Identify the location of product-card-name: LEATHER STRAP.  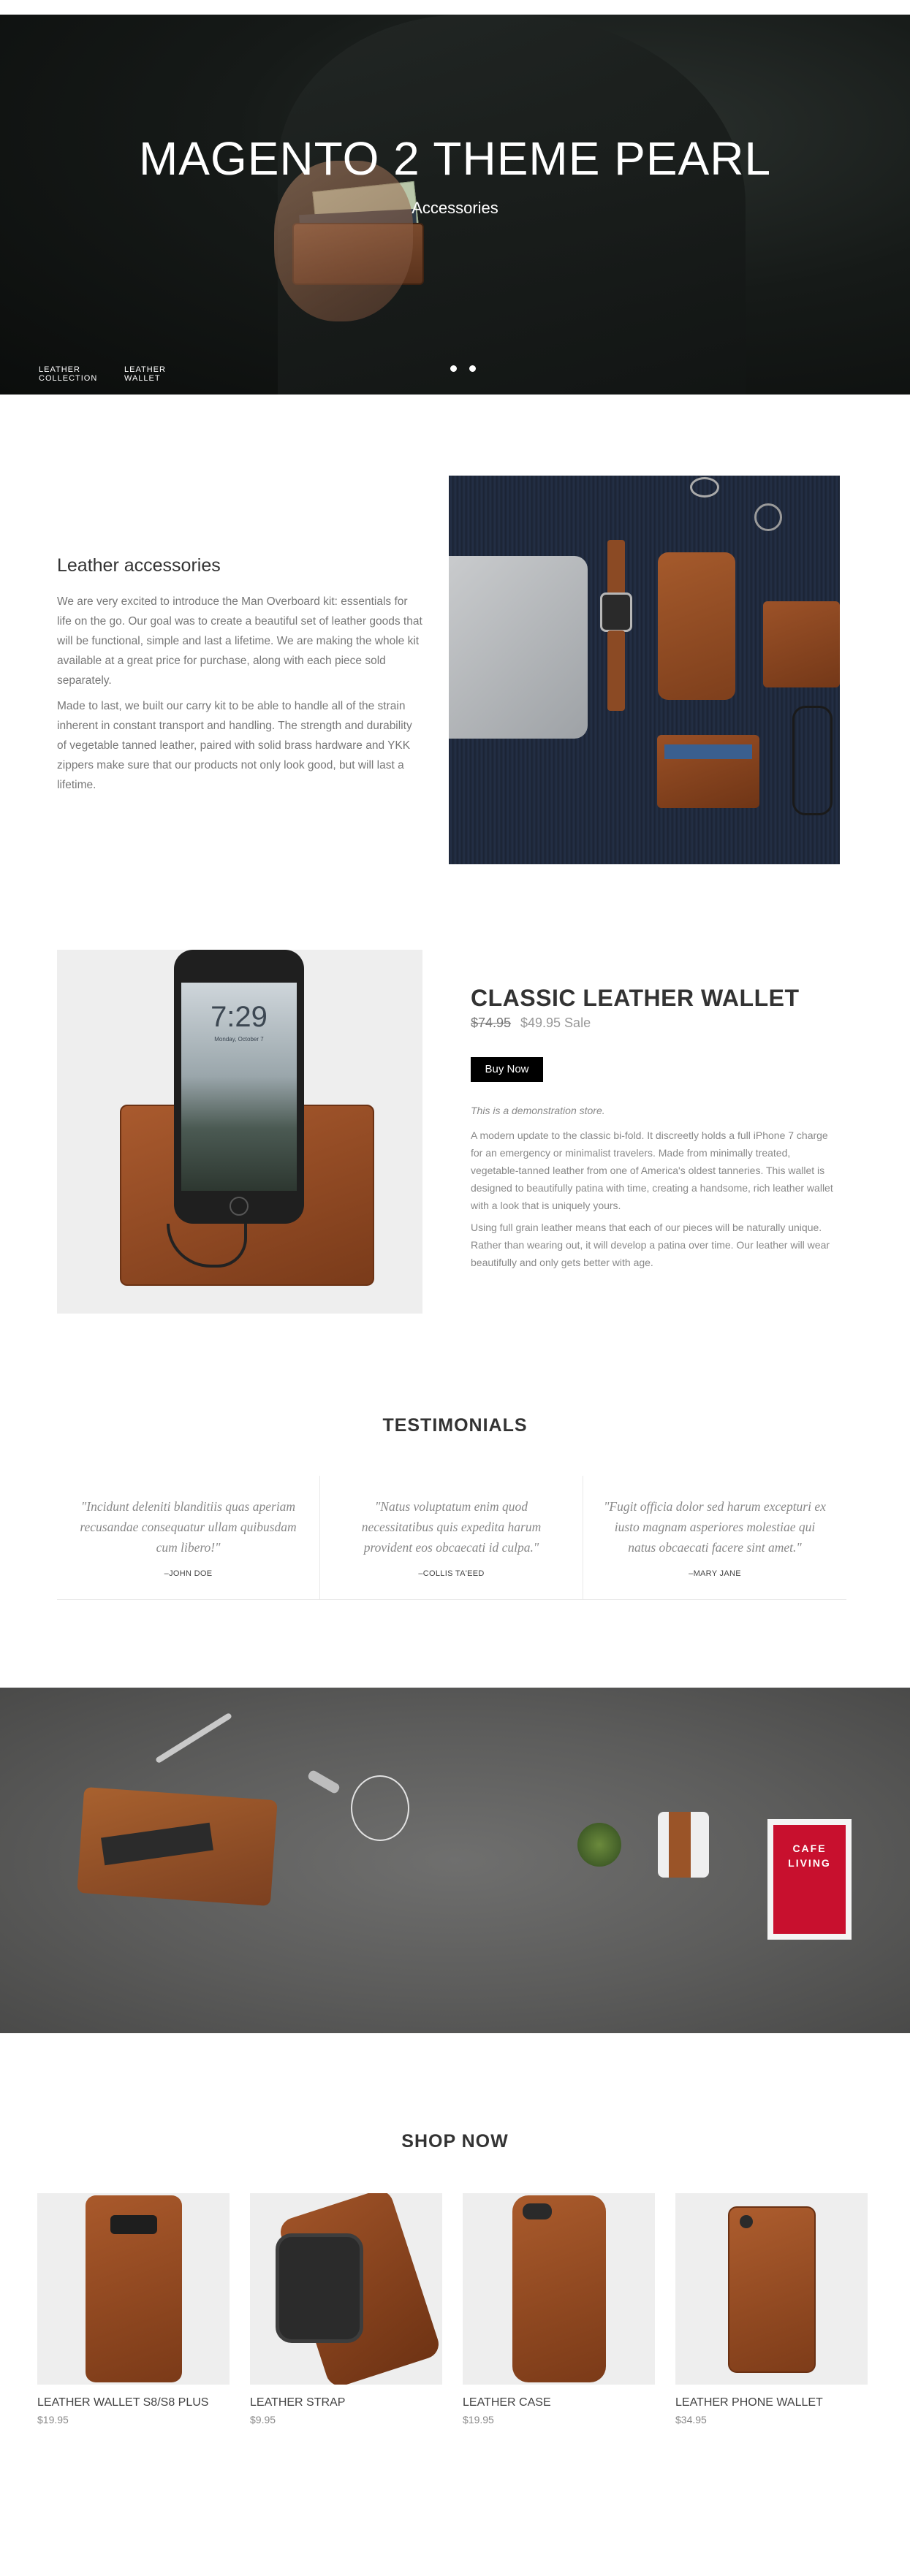
(346, 2402).